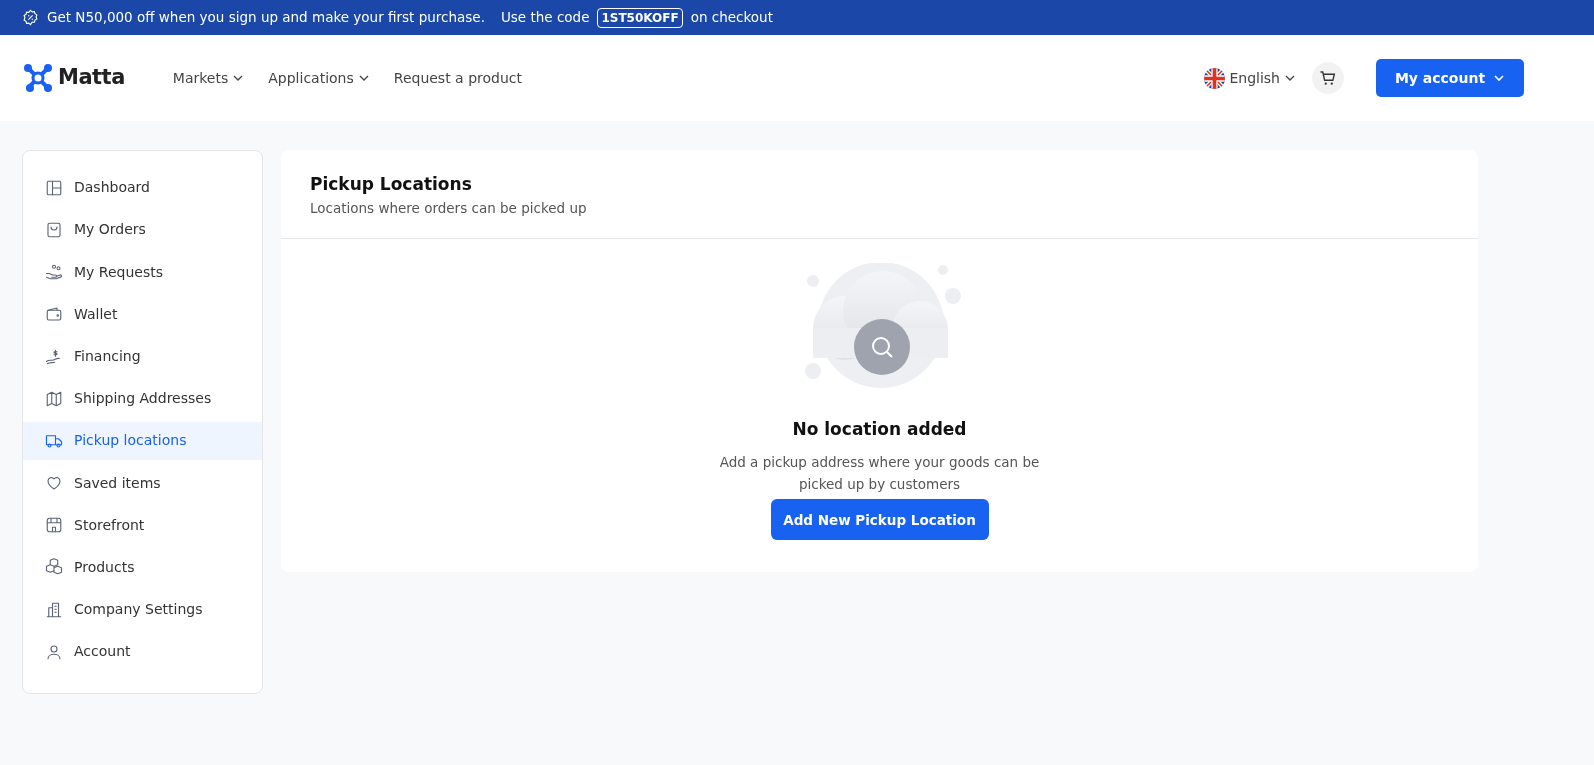  Describe the element at coordinates (449, 208) in the screenshot. I see `panel-subtitle: Locations where orders can be picked up` at that location.